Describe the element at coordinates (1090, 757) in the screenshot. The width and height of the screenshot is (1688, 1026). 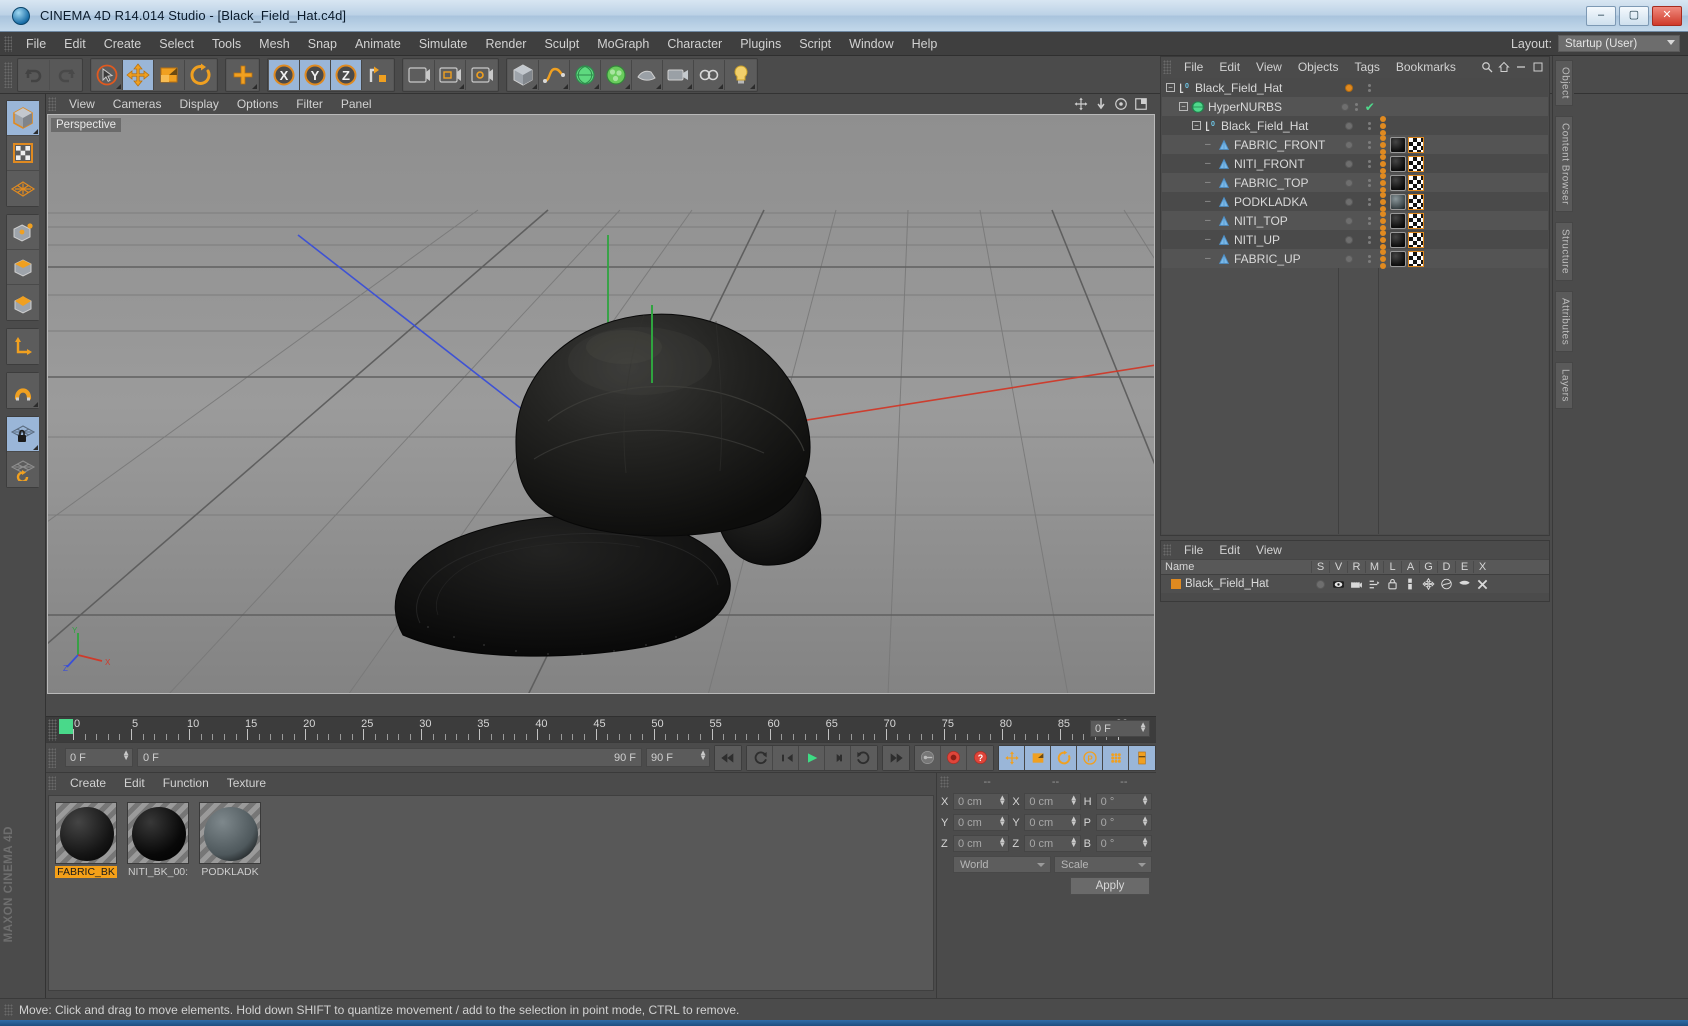
I see `record-parameter-button: P` at that location.